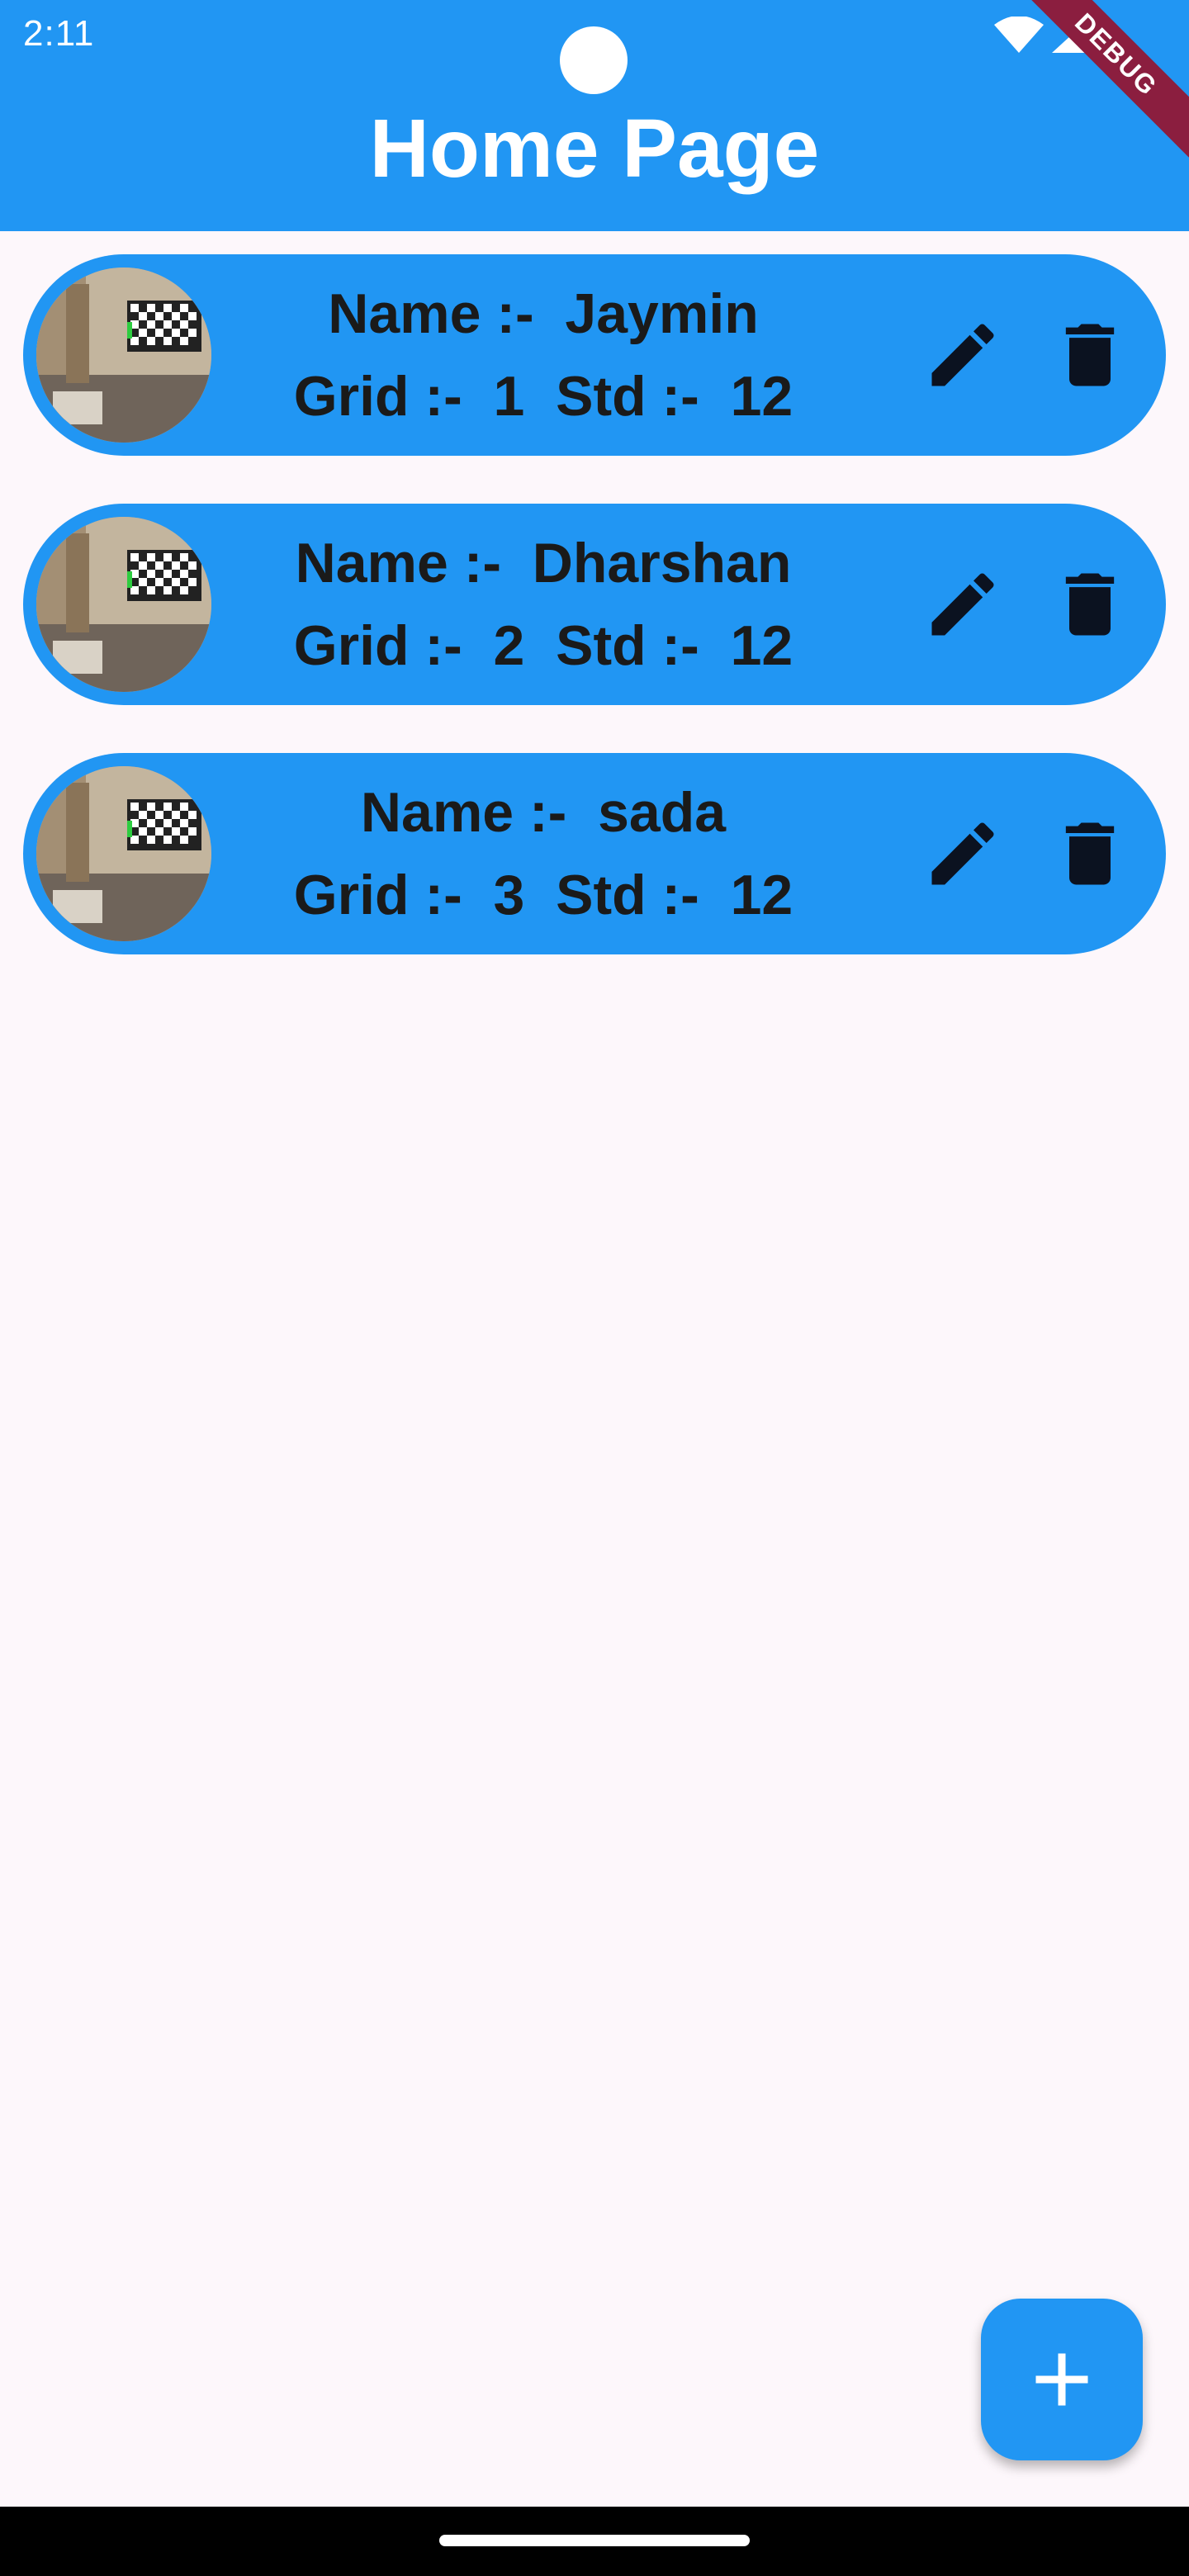 The width and height of the screenshot is (1189, 2576). I want to click on status-time: 2:11, so click(59, 33).